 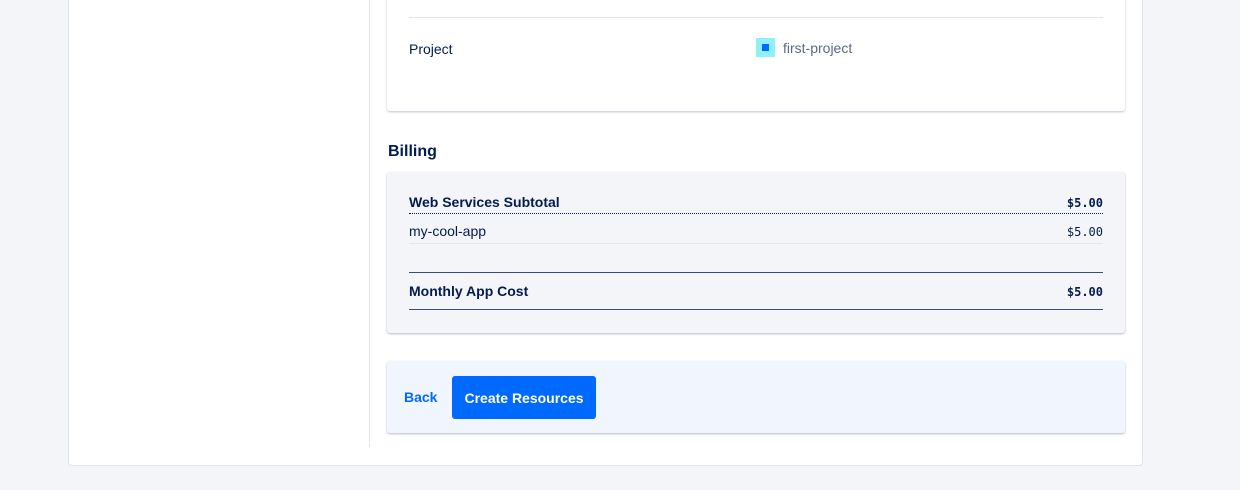 I want to click on project-color-icon-inner, so click(x=765, y=47).